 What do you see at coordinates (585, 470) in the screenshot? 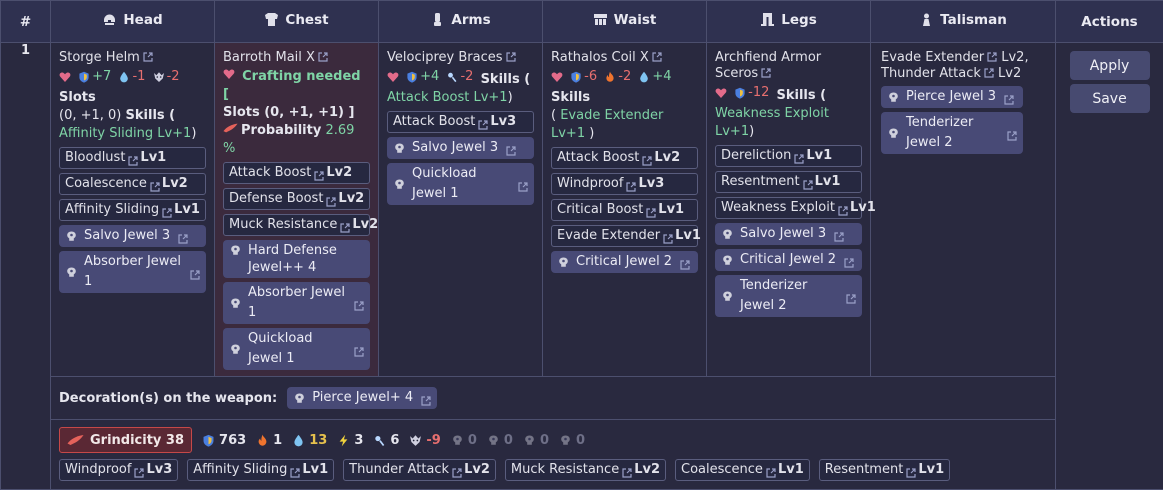
I see `summary-skill-pill: Muck ResistanceLv2` at bounding box center [585, 470].